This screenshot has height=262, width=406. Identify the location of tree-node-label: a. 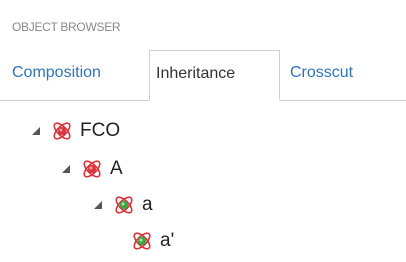
(147, 204).